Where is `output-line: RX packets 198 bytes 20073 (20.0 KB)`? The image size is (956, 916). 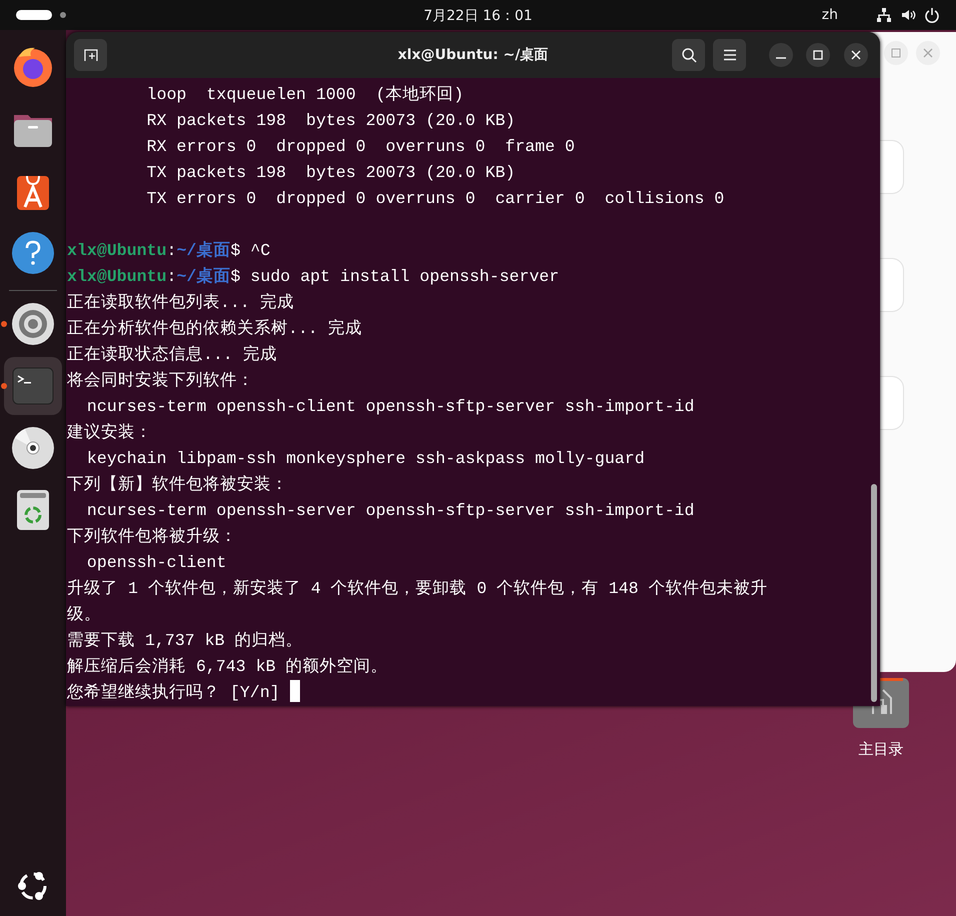
output-line: RX packets 198 bytes 20073 (20.0 KB) is located at coordinates (331, 121).